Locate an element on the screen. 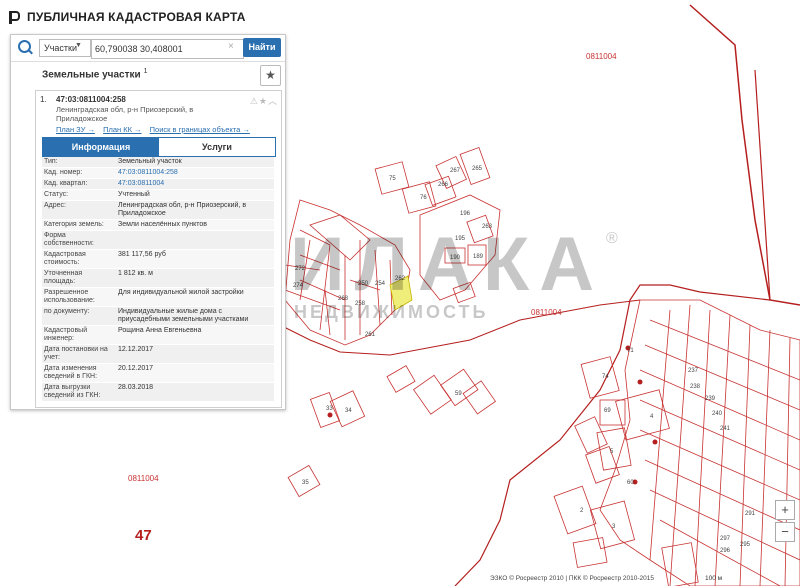  table-row: Уточненная площадь: 1 812 кв. м is located at coordinates (158, 278).